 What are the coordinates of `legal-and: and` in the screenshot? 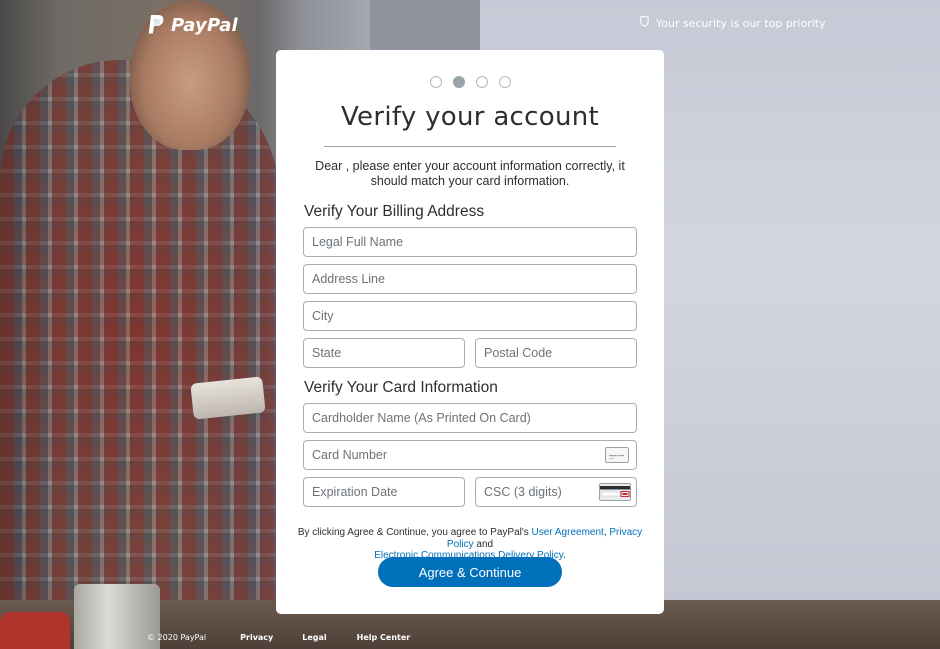 It's located at (485, 544).